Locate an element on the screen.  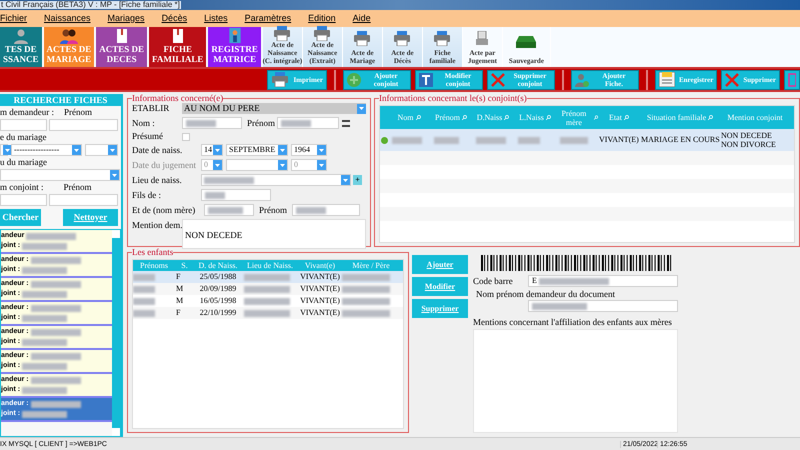
scrollbar is located at coordinates (116, 333).